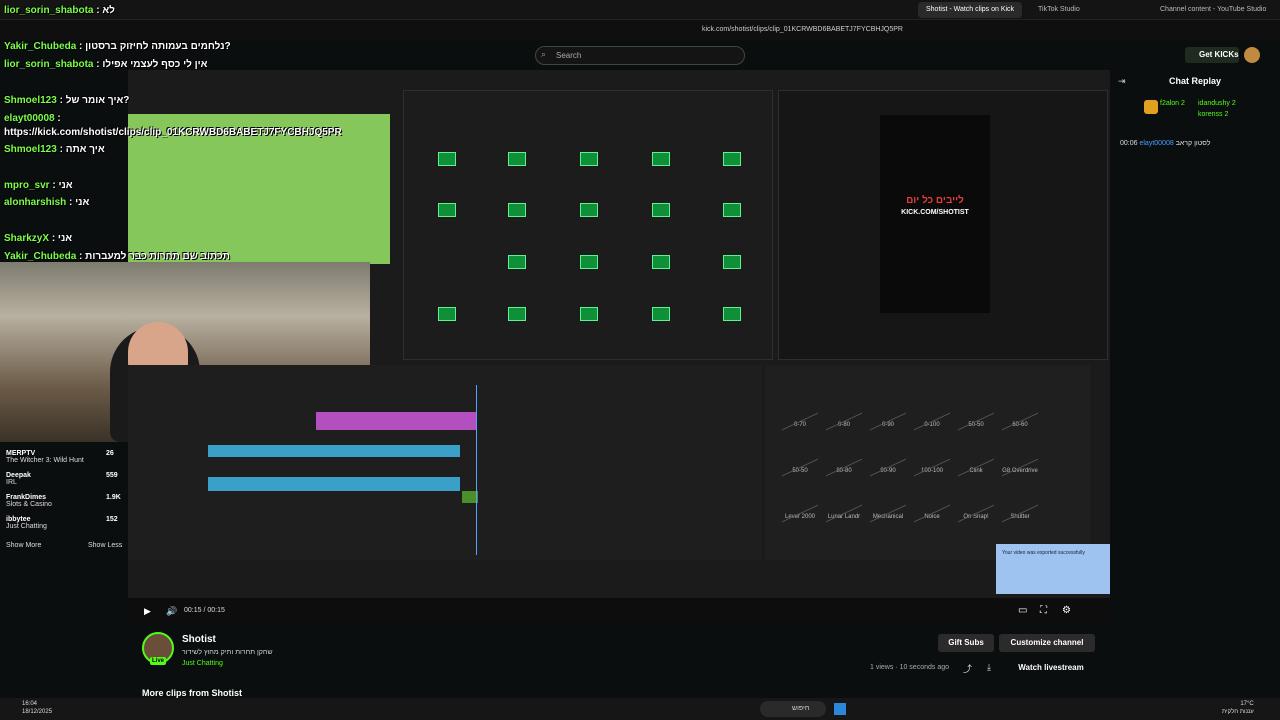 This screenshot has height=720, width=1280. I want to click on clip-meta: 1 views · 10 seconds ago, so click(910, 667).